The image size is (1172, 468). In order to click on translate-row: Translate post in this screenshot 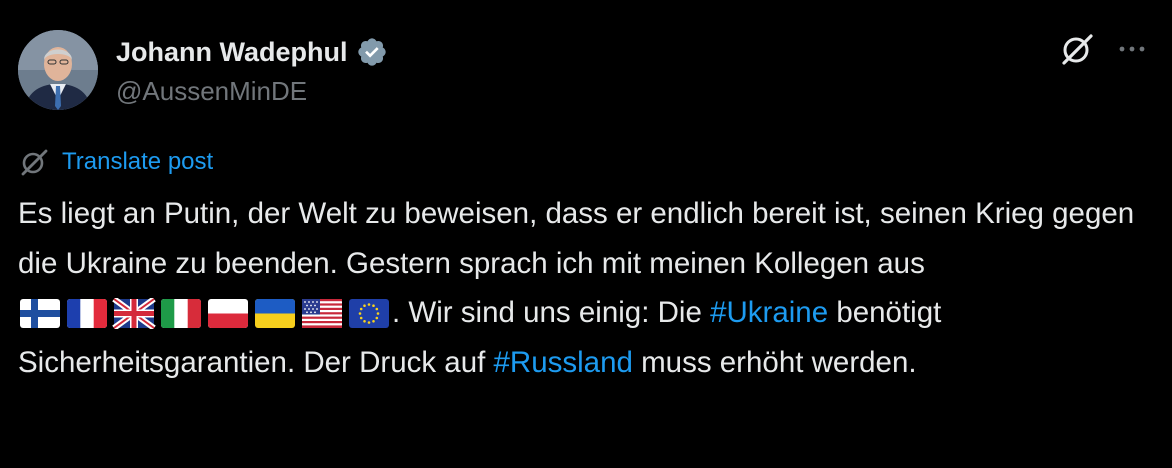, I will do `click(115, 162)`.